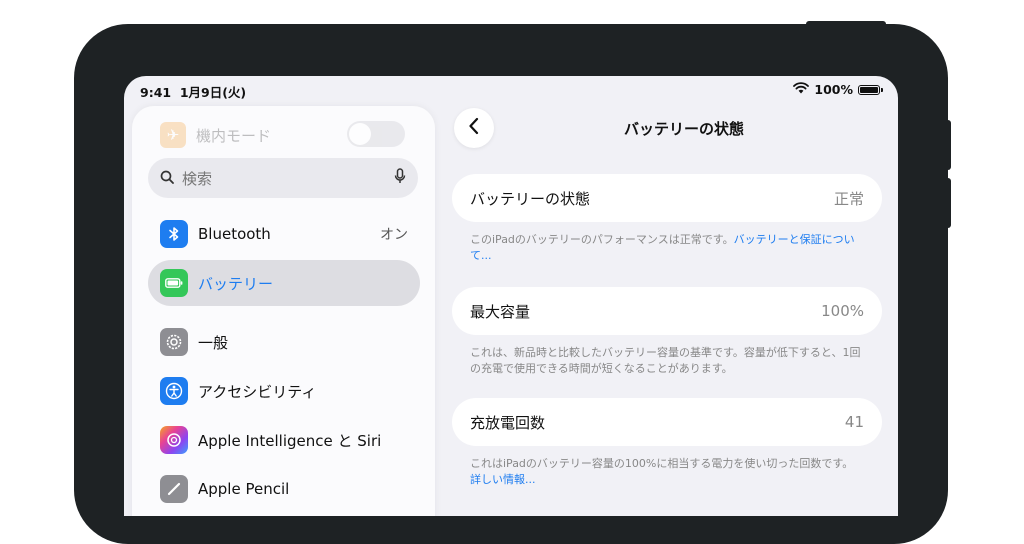  Describe the element at coordinates (213, 342) in the screenshot. I see `sidebar-item-label: 一般` at that location.